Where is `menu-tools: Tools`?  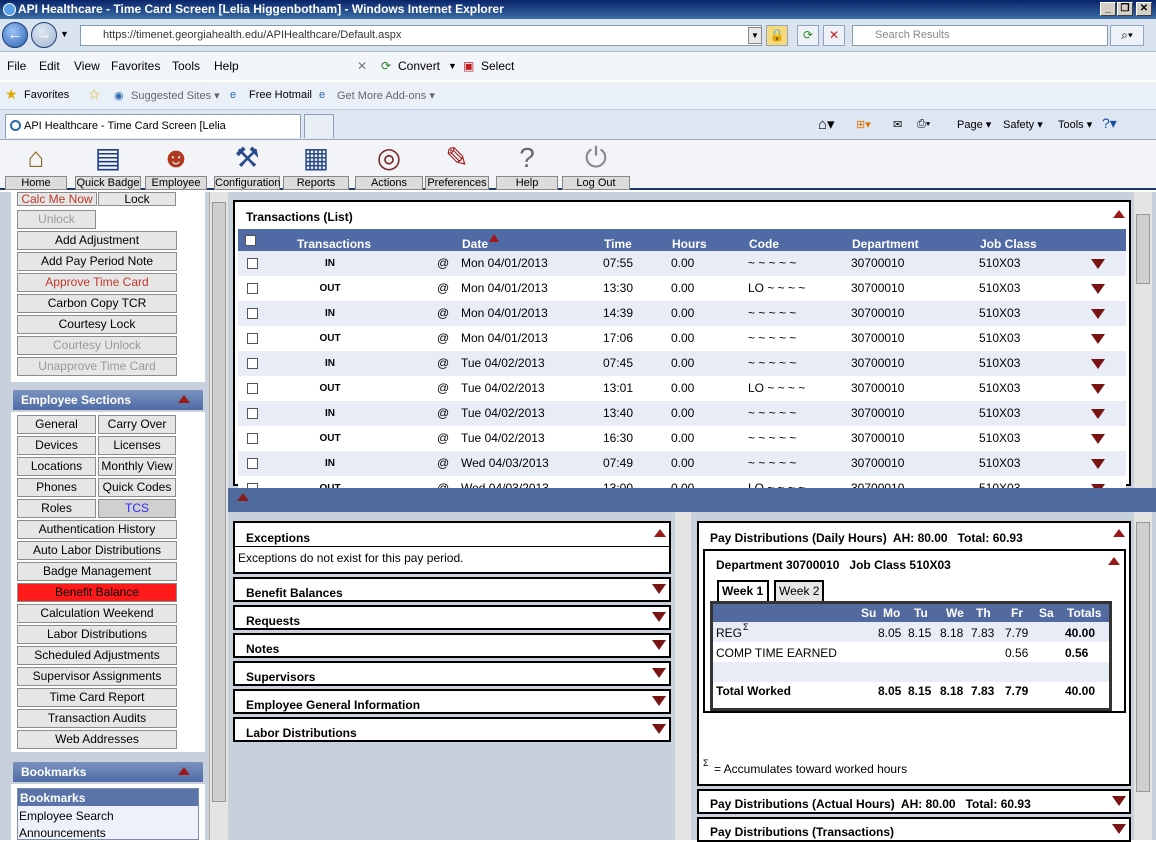 menu-tools: Tools is located at coordinates (186, 66).